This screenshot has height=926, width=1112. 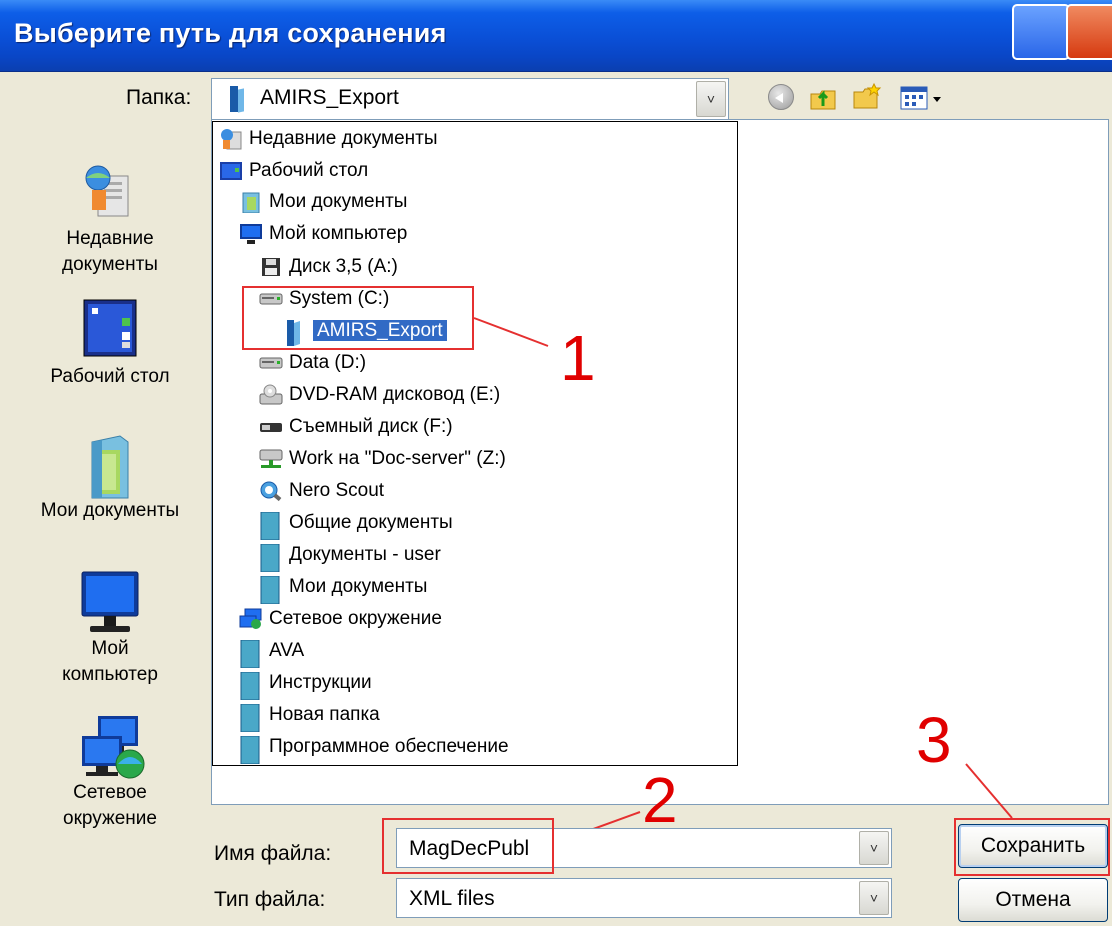 I want to click on annotation-number-1: 1, so click(x=578, y=358).